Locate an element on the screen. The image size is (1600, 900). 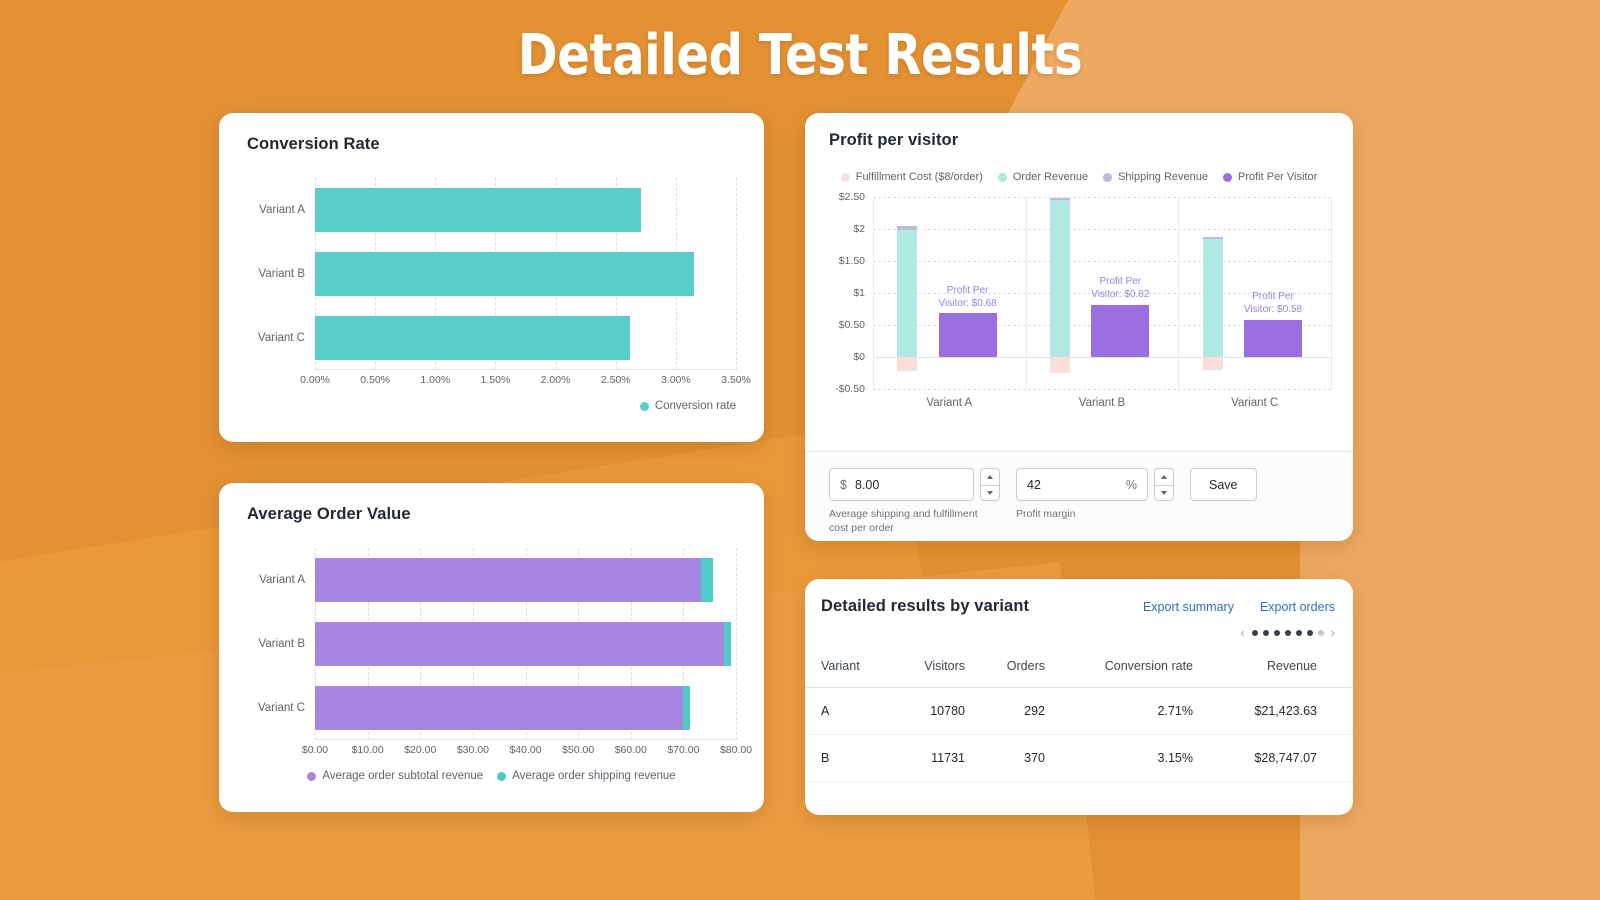
table-column-header: Conversion rate is located at coordinates (1133, 669).